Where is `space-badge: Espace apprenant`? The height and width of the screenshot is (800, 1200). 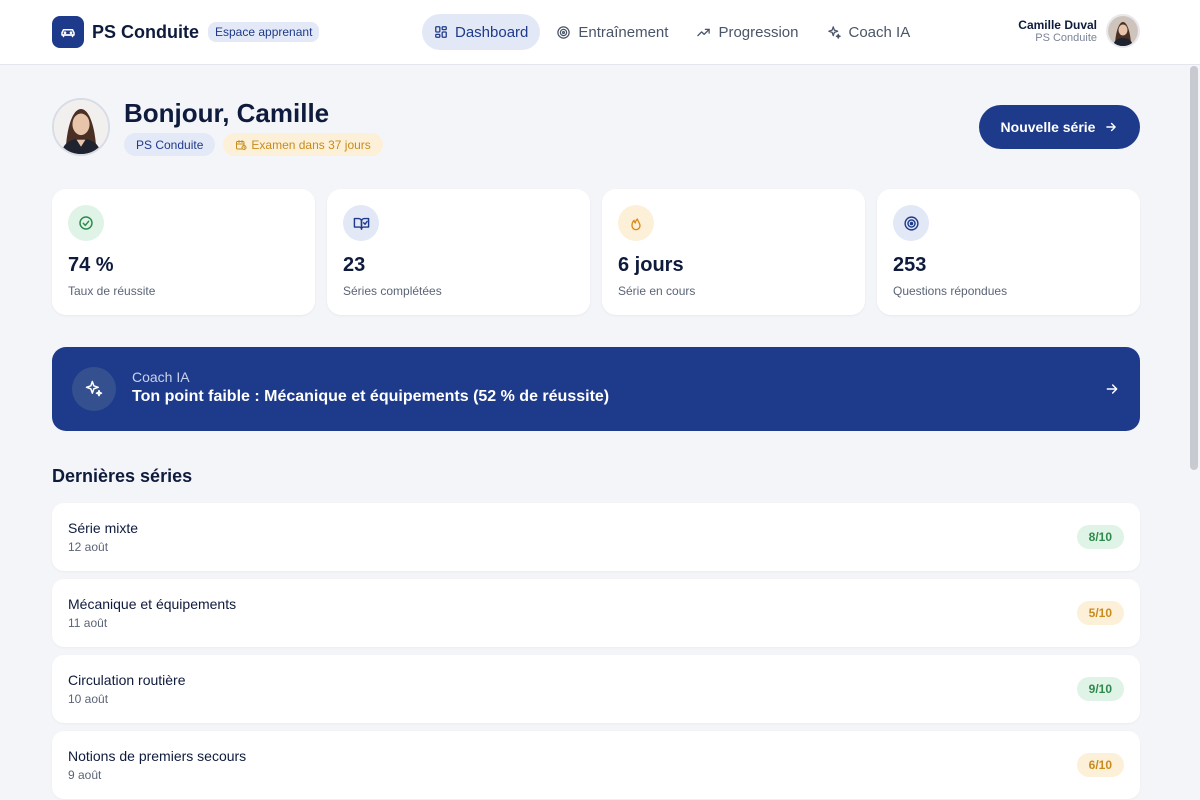
space-badge: Espace apprenant is located at coordinates (264, 32).